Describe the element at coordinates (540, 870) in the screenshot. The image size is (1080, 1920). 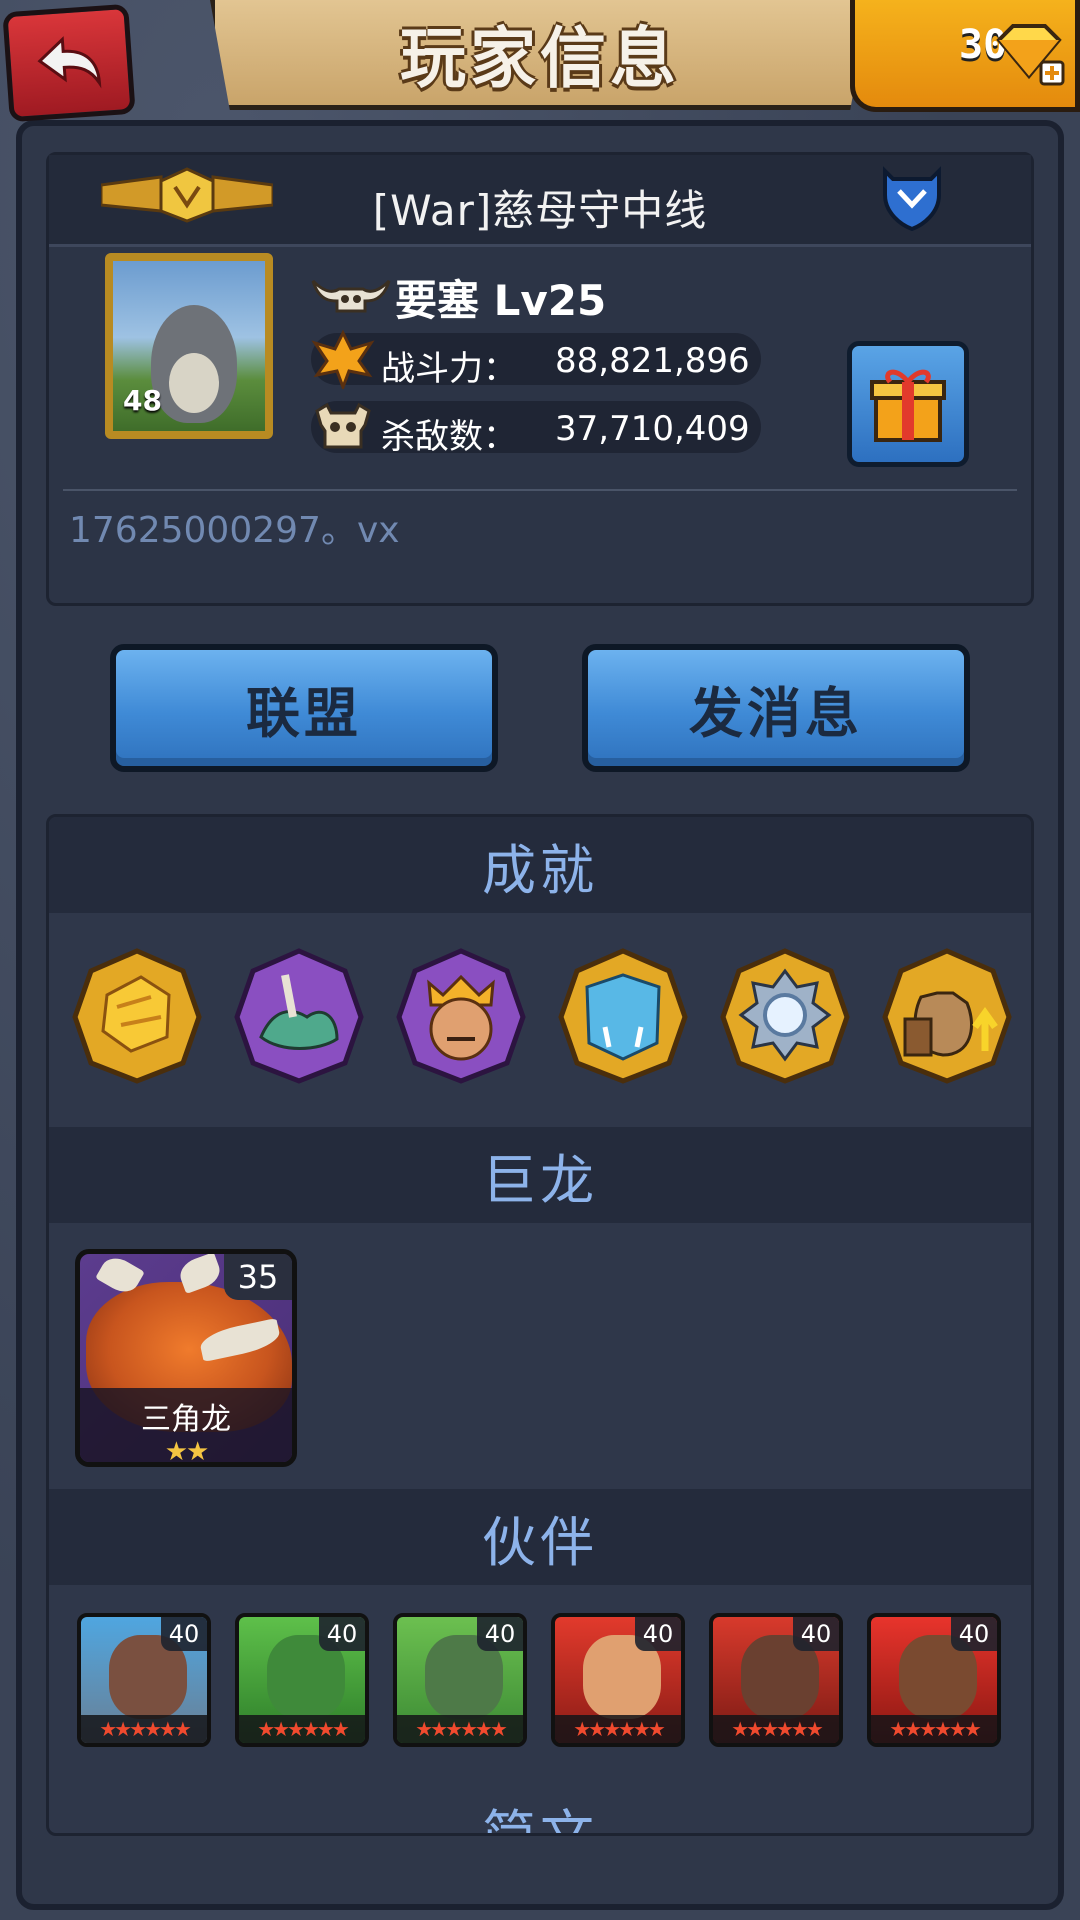
I see `achievements-title: 成就` at that location.